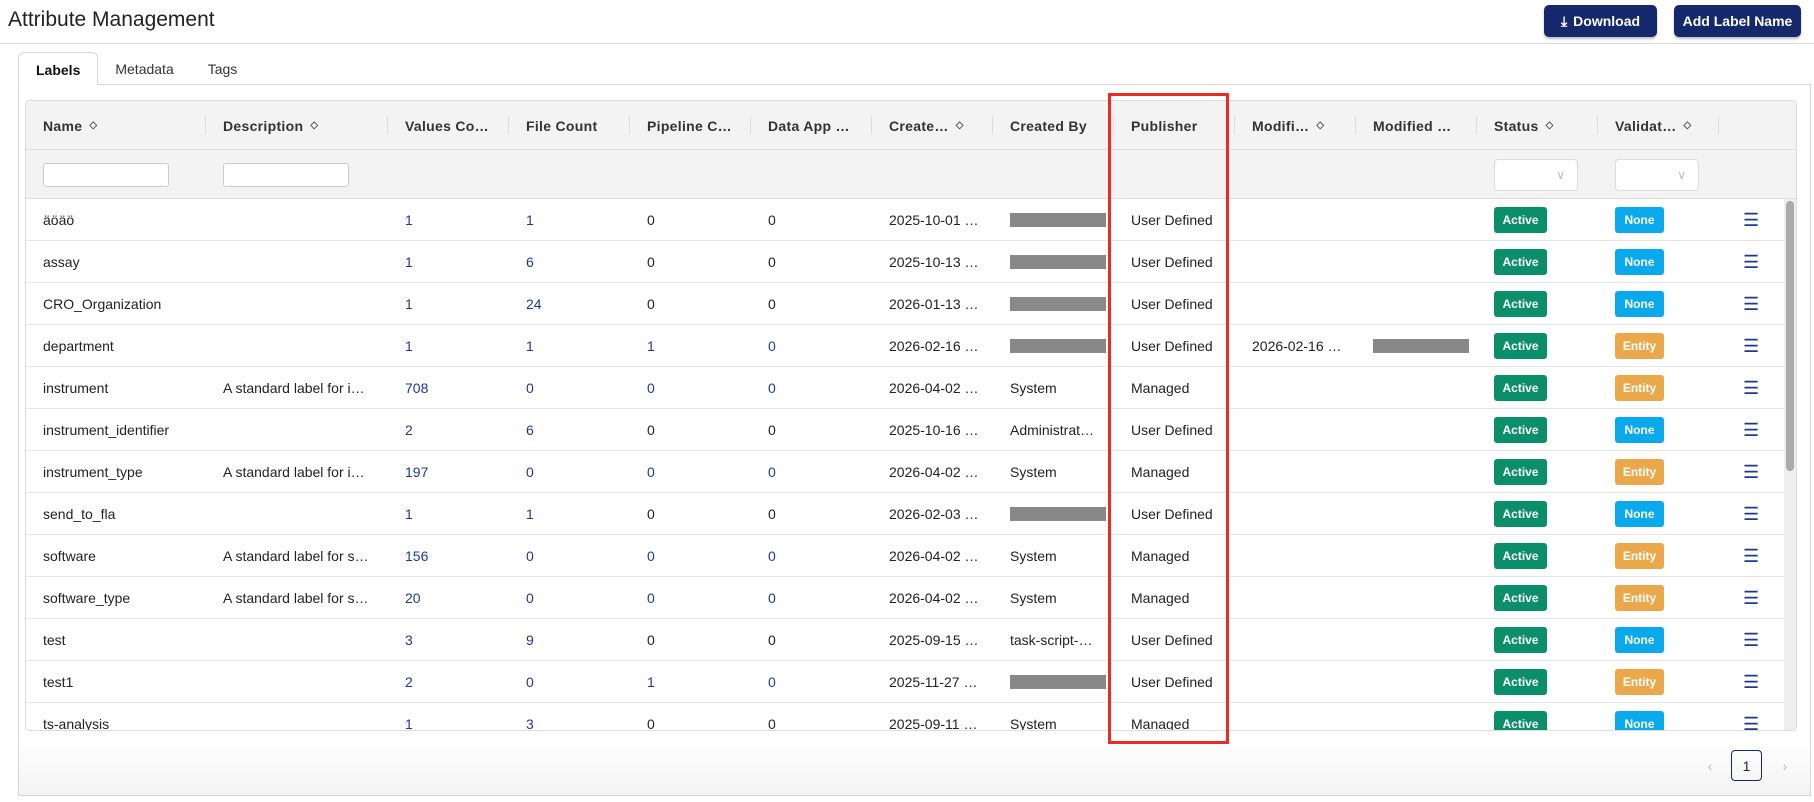 The height and width of the screenshot is (802, 1814). What do you see at coordinates (1295, 472) in the screenshot?
I see `cell-modified` at bounding box center [1295, 472].